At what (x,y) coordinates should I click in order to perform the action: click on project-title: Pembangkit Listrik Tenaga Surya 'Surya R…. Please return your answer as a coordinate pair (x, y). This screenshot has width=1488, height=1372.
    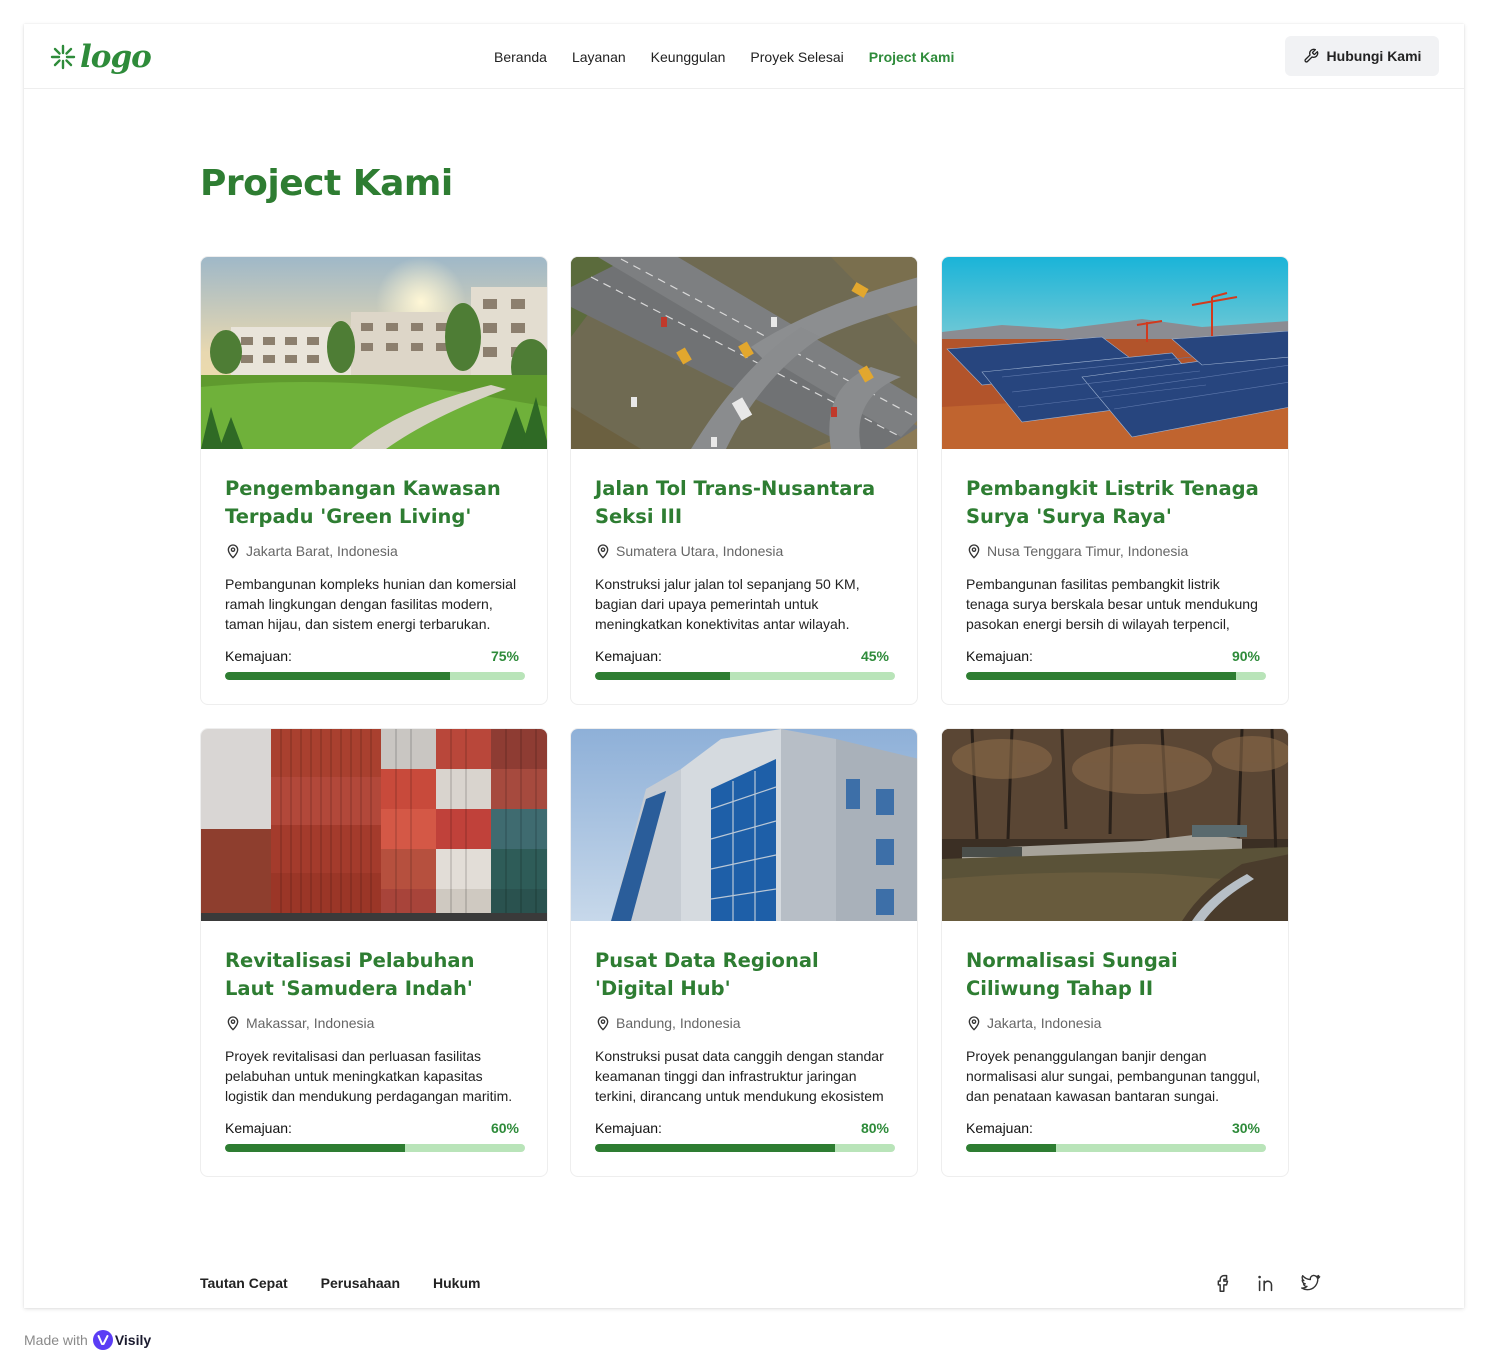
    Looking at the image, I should click on (1112, 502).